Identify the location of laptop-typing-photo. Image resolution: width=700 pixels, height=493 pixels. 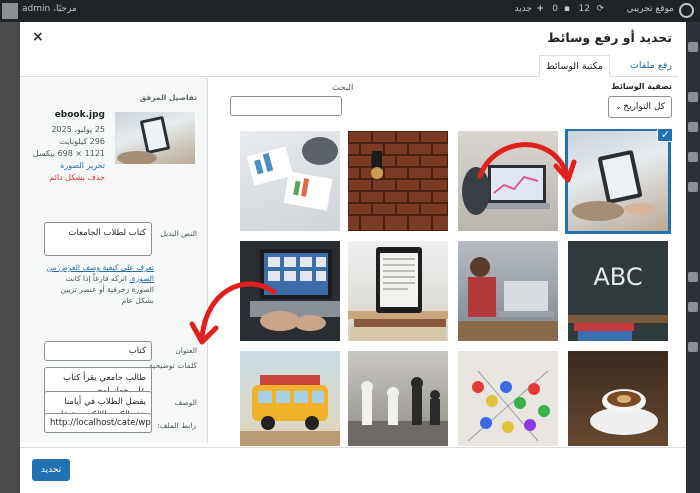
(295, 290).